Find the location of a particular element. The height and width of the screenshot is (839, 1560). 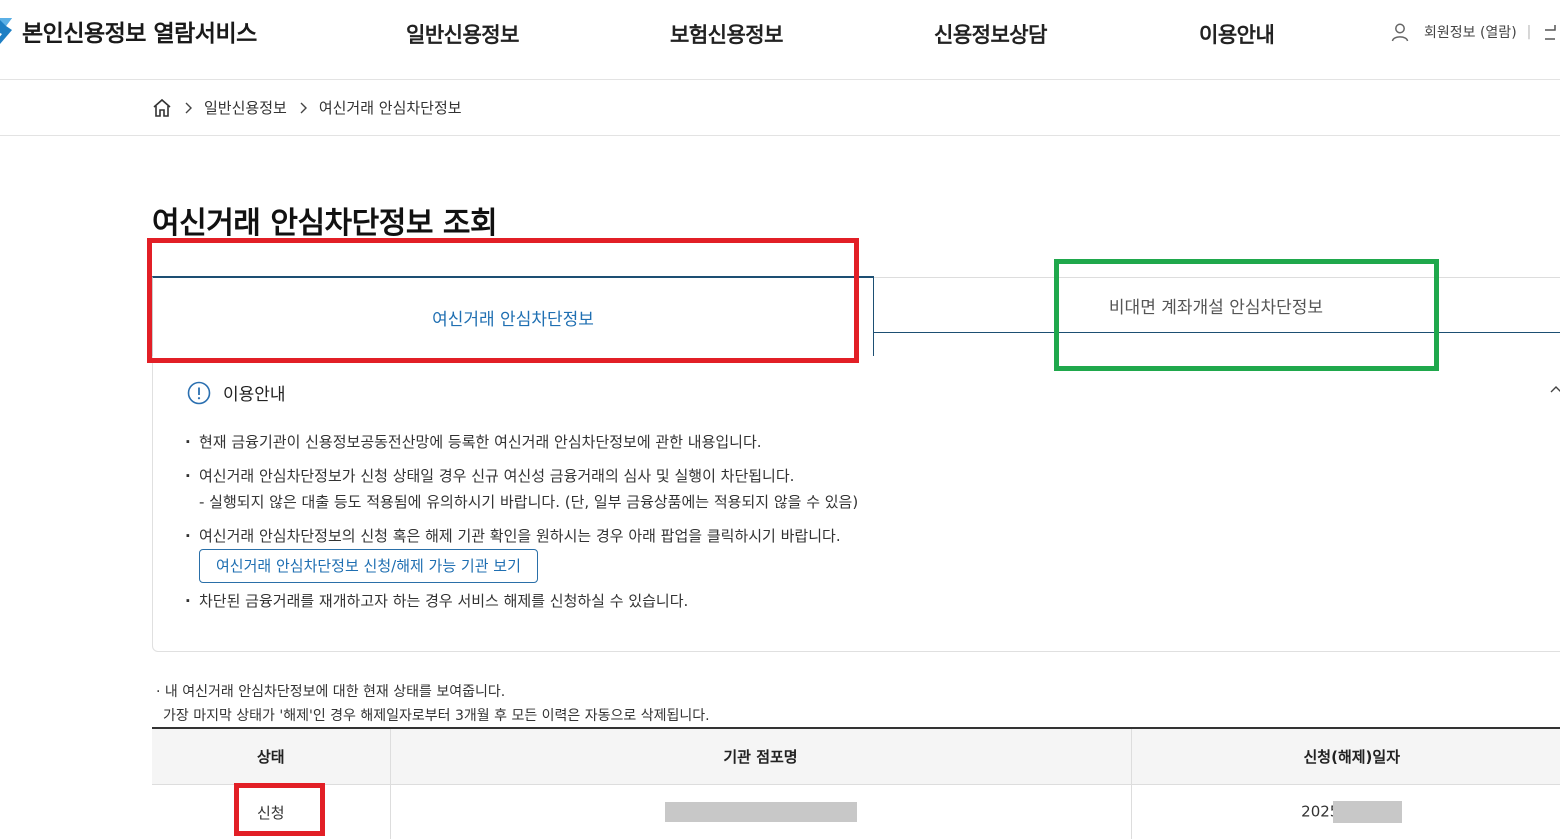

nav-credit-consult: 신용정보상담 is located at coordinates (990, 34).